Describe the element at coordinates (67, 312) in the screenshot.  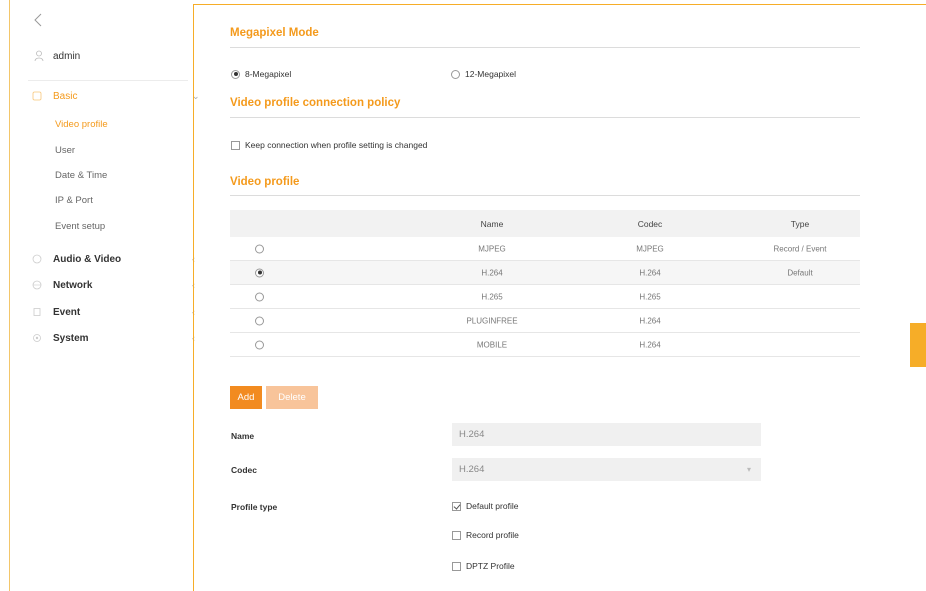
I see `sidebar-group-label: Event` at that location.